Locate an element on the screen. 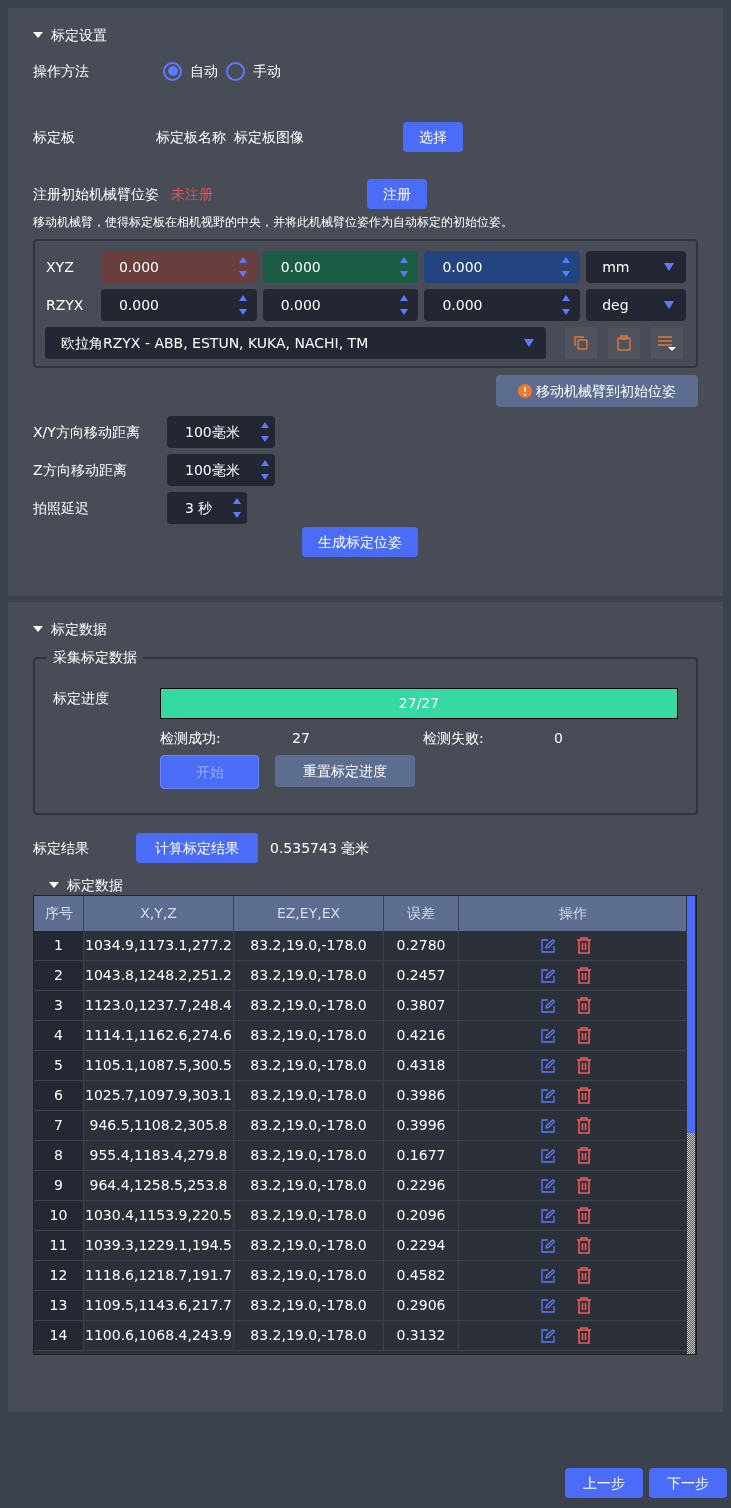 The image size is (731, 1508). table-cell: 0.3132 is located at coordinates (421, 1335).